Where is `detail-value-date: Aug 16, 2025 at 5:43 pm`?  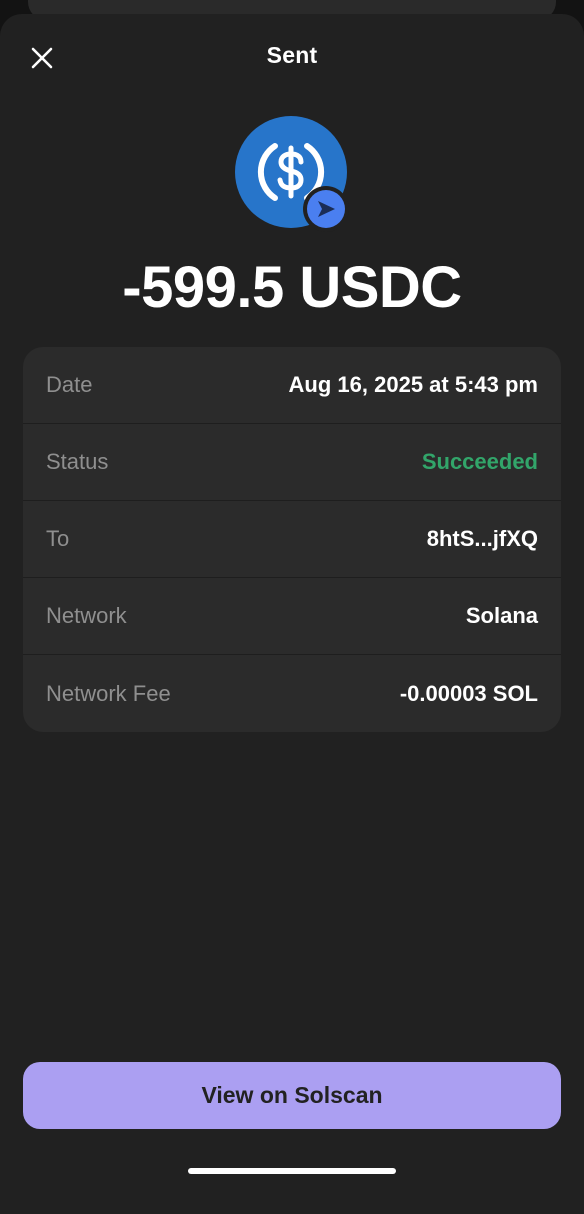 detail-value-date: Aug 16, 2025 at 5:43 pm is located at coordinates (413, 384).